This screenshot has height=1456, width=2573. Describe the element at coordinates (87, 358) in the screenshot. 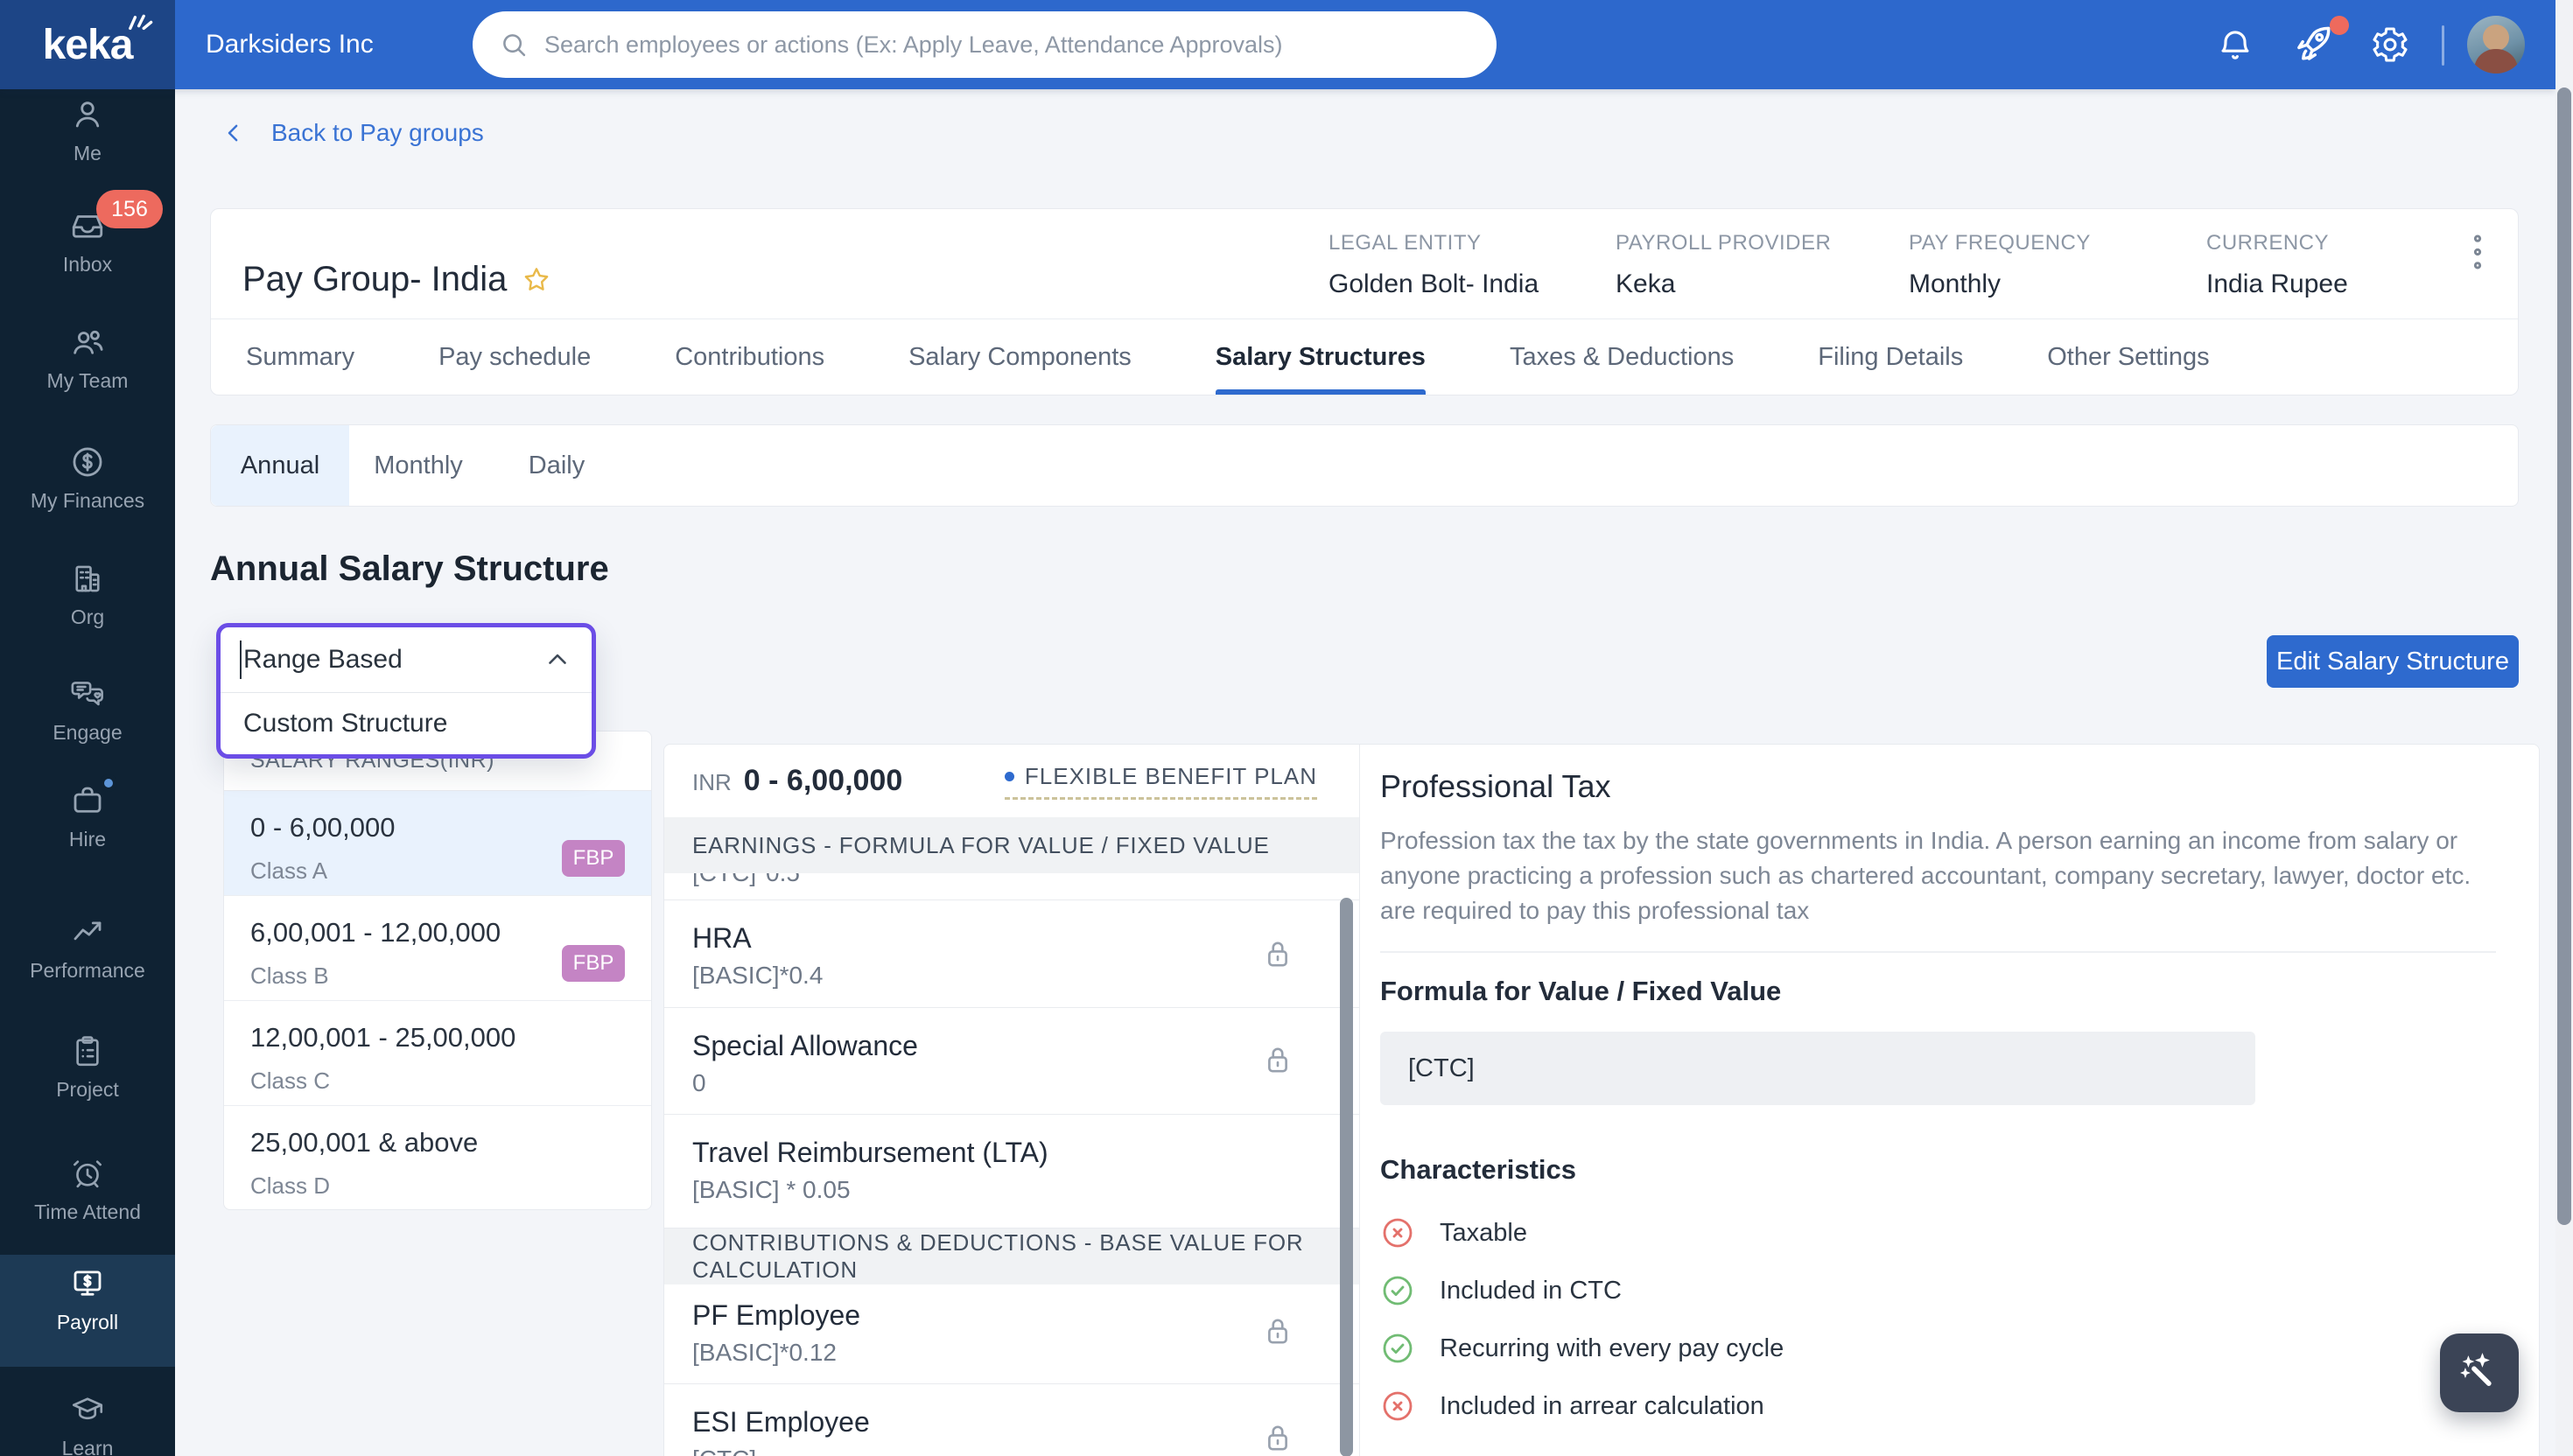

I see `sidebar-item-my-team: My Team` at that location.